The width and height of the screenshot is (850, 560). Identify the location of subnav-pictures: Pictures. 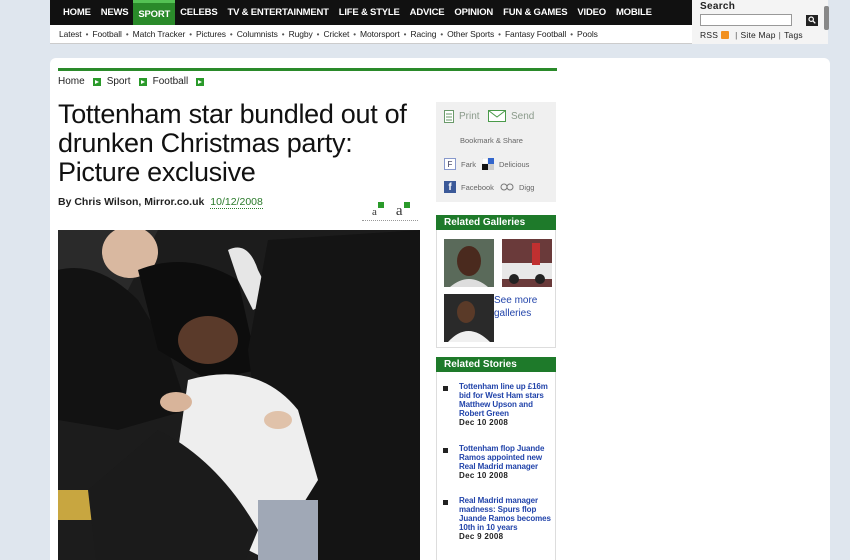
(211, 34).